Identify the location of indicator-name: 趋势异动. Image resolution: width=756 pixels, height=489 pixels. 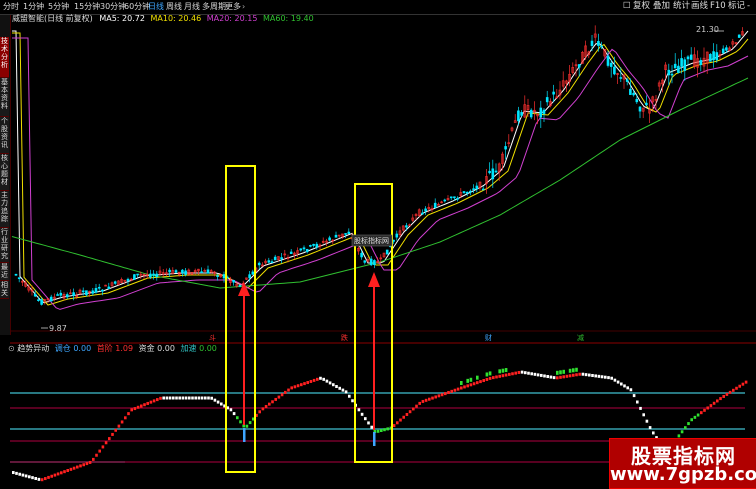
(33, 348).